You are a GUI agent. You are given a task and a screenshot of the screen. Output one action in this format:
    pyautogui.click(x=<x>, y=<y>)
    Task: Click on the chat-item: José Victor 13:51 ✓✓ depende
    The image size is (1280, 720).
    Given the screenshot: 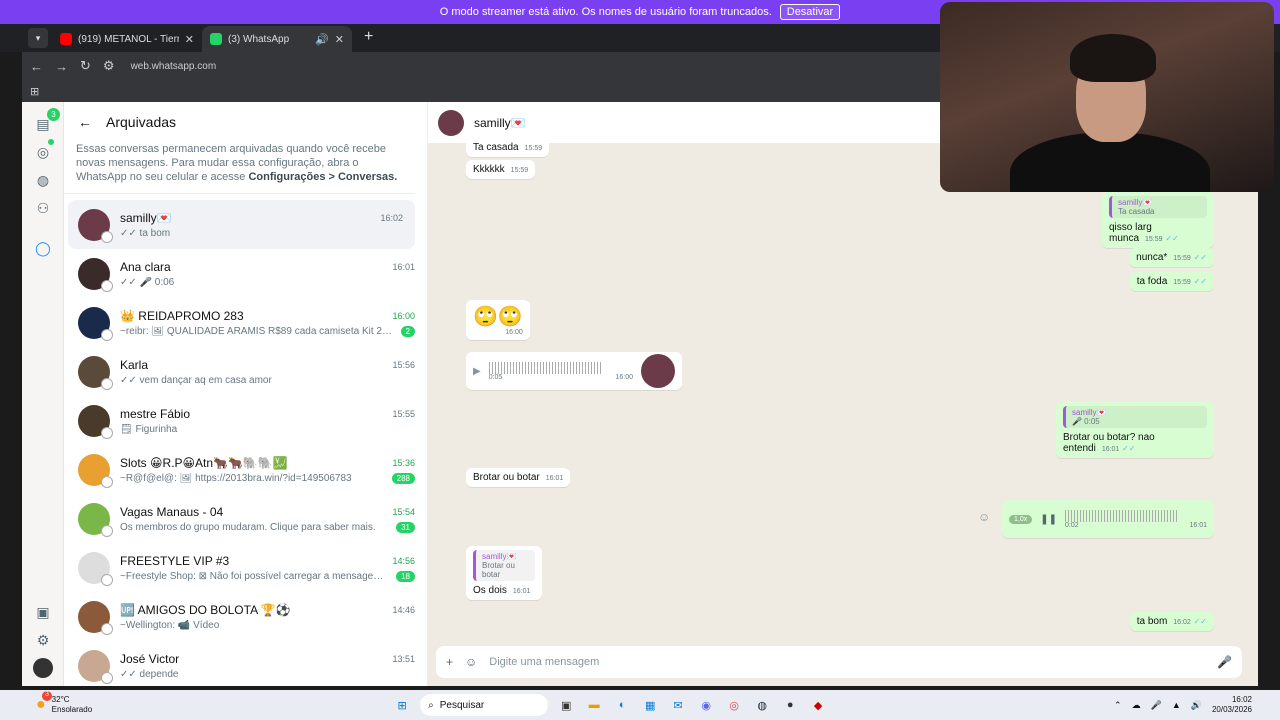 What is the action you would take?
    pyautogui.click(x=245, y=663)
    